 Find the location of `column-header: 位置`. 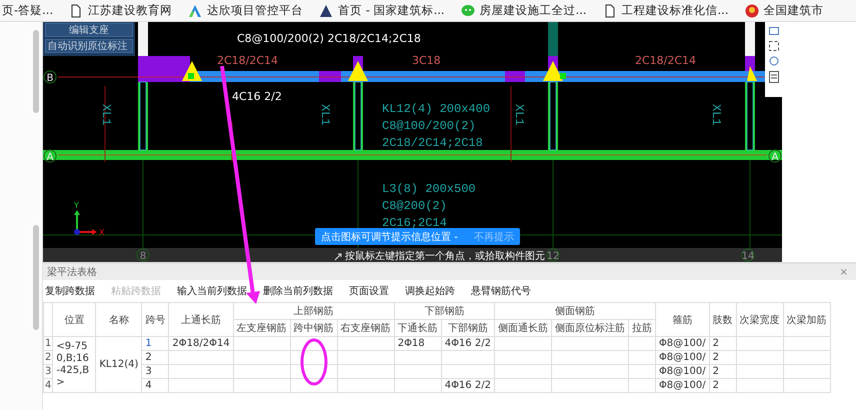

column-header: 位置 is located at coordinates (74, 319).